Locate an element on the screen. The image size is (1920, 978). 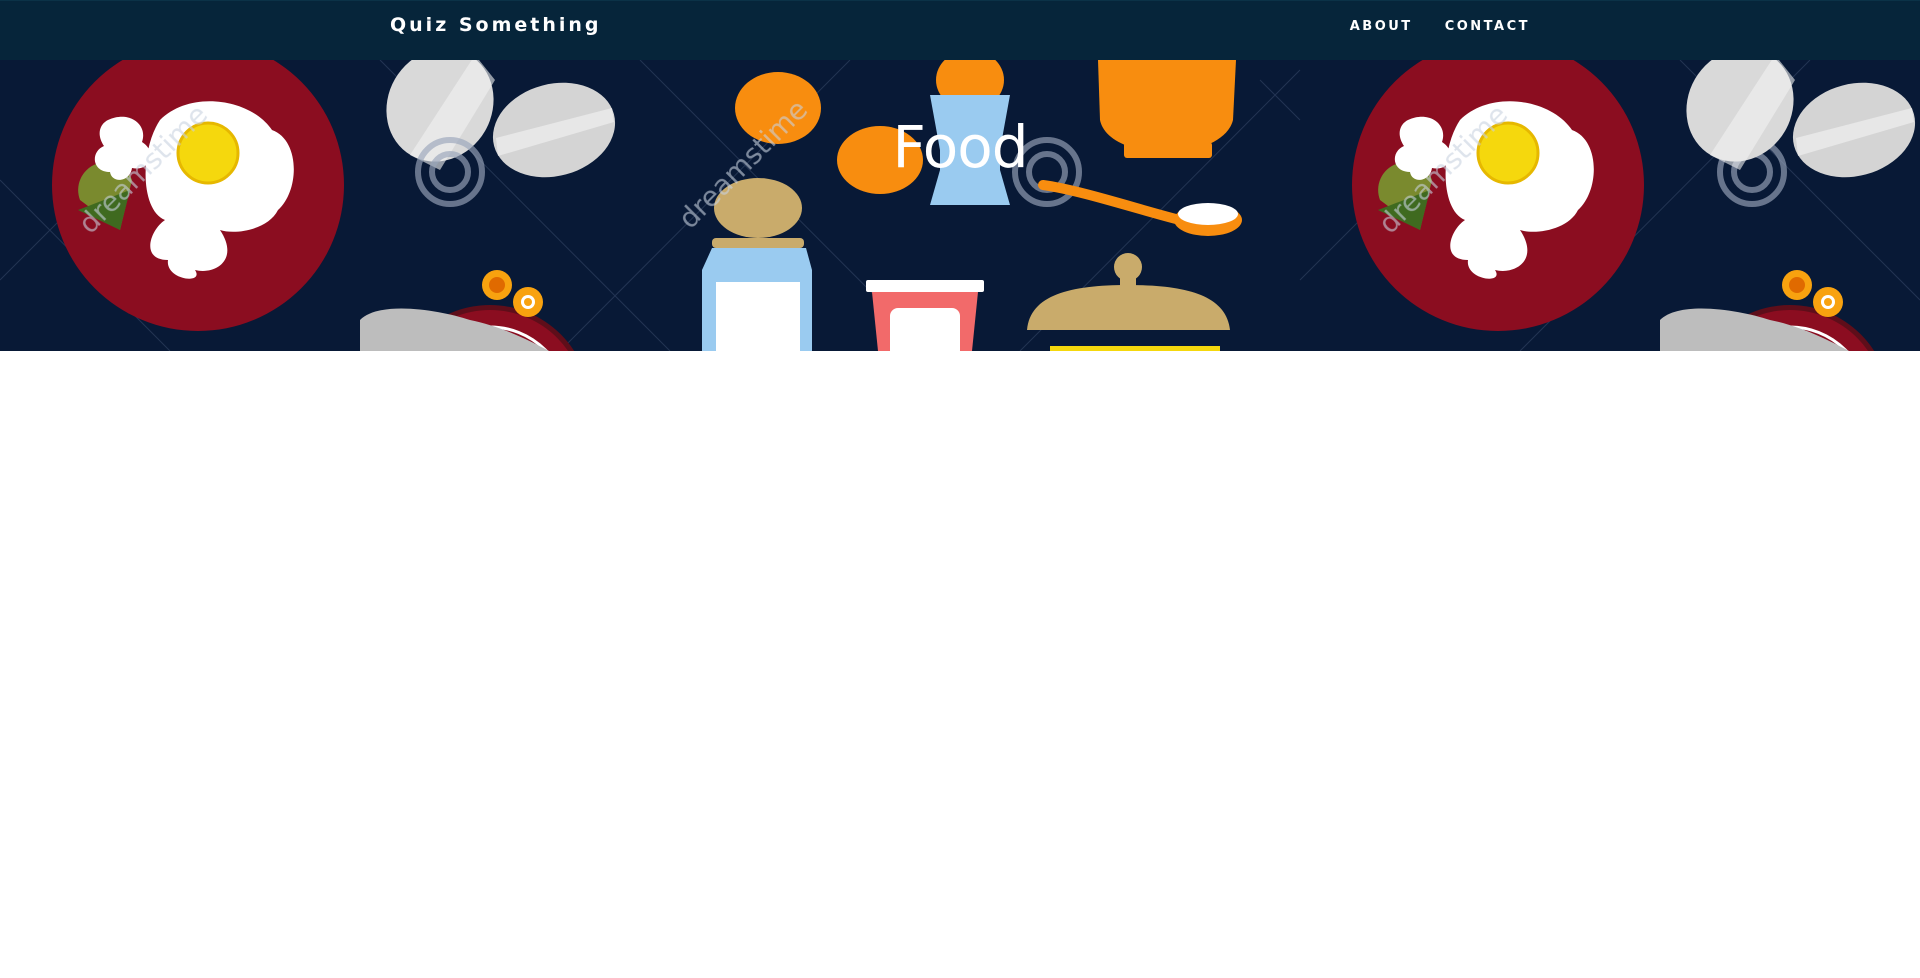
nav-link-about: ABOUT is located at coordinates (1381, 26).